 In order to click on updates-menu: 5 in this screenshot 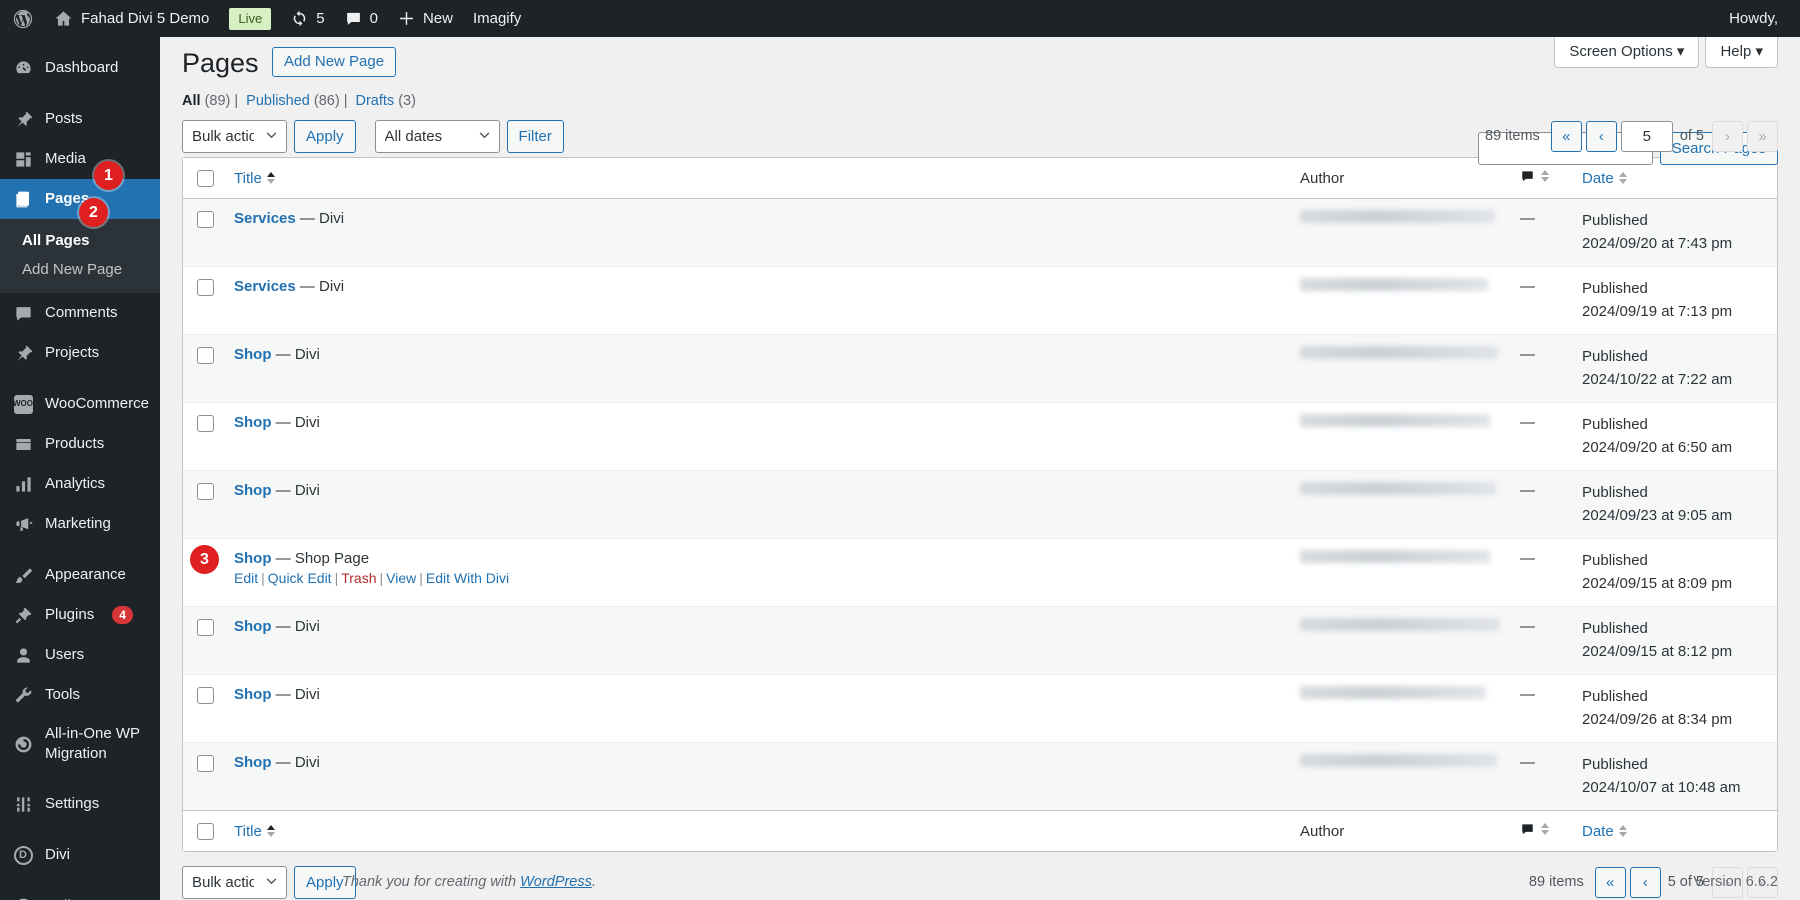, I will do `click(307, 18)`.